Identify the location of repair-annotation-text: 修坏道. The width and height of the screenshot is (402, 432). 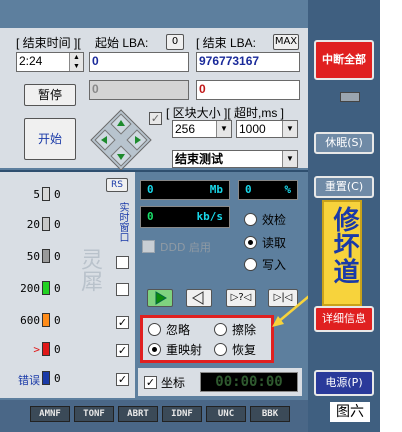
(344, 245).